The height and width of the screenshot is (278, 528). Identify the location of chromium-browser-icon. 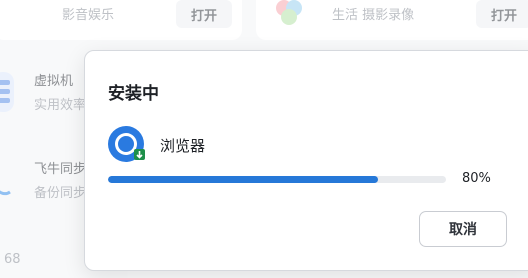
(127, 144).